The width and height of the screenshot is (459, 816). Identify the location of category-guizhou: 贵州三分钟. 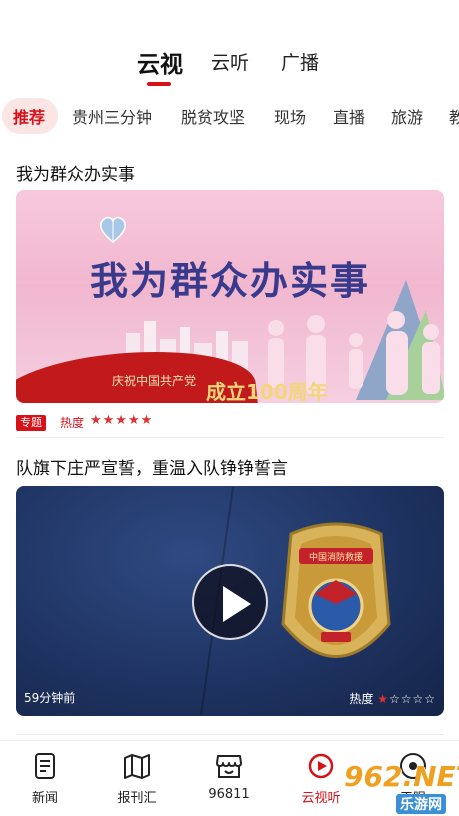
(112, 116).